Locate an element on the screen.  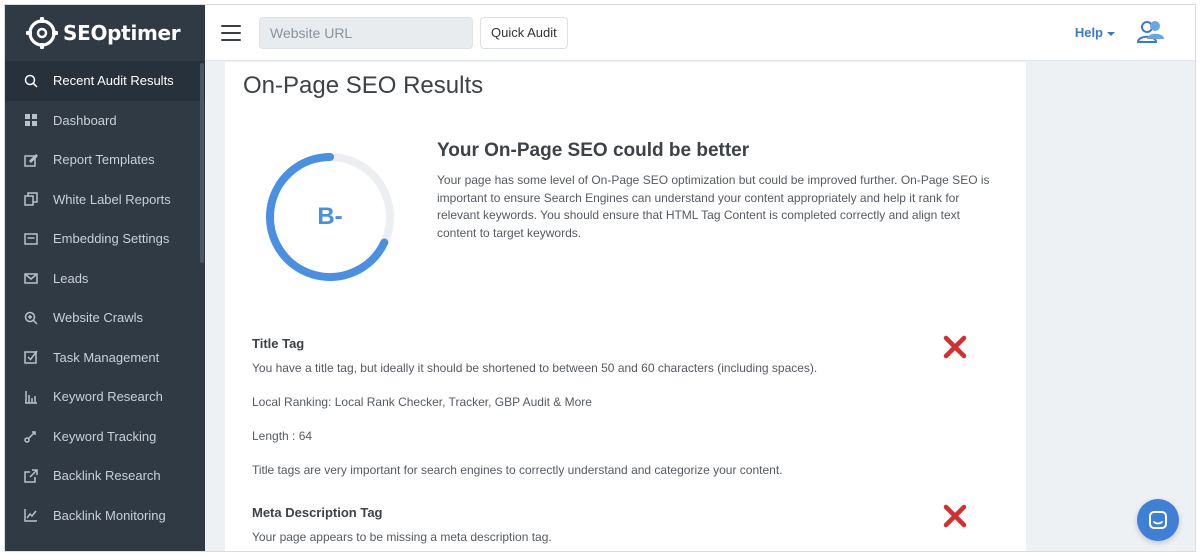
sidebar-item-label: Task Management is located at coordinates (106, 357).